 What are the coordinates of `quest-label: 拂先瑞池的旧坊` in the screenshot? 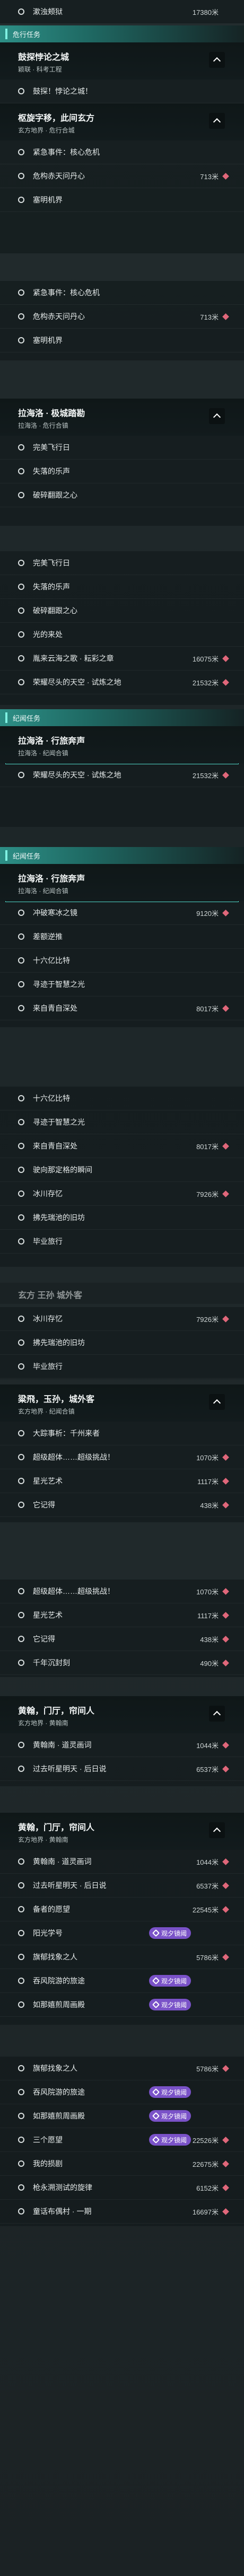 It's located at (59, 1342).